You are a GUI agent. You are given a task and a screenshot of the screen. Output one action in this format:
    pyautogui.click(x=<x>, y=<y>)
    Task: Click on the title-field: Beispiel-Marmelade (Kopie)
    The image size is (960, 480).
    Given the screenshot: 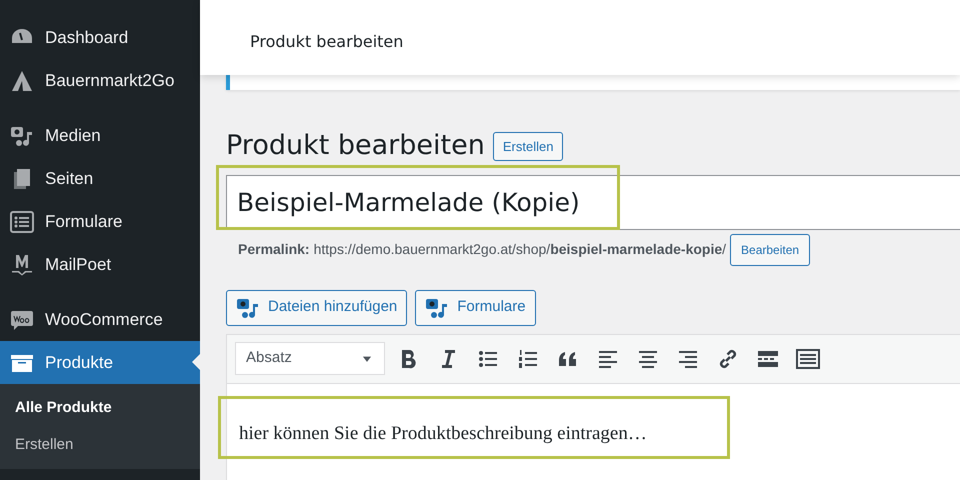 What is the action you would take?
    pyautogui.click(x=593, y=202)
    